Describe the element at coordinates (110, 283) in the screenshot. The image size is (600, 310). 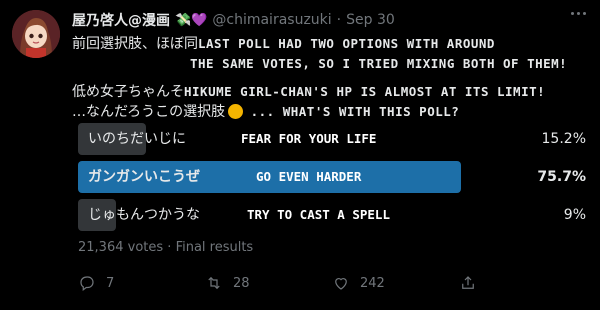
I see `reply-count: 7` at that location.